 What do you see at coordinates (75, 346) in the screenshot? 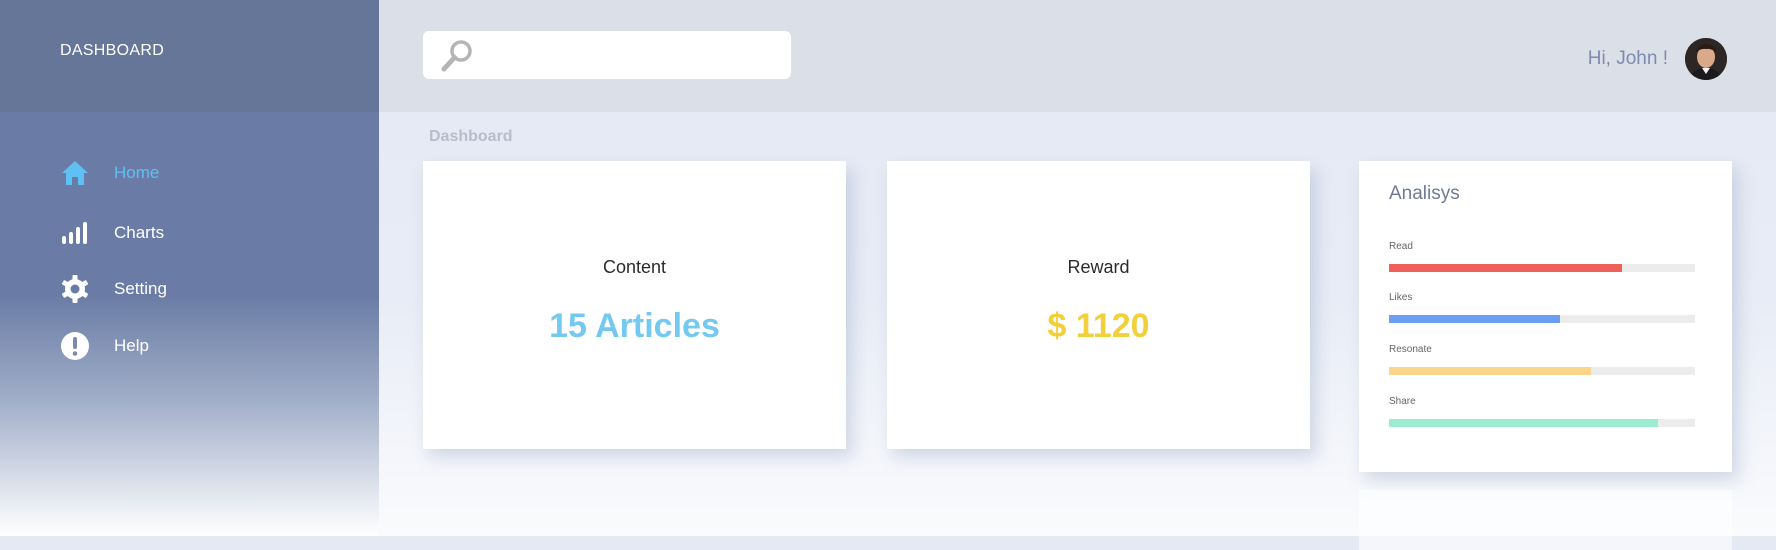
I see `exclamation-icon` at bounding box center [75, 346].